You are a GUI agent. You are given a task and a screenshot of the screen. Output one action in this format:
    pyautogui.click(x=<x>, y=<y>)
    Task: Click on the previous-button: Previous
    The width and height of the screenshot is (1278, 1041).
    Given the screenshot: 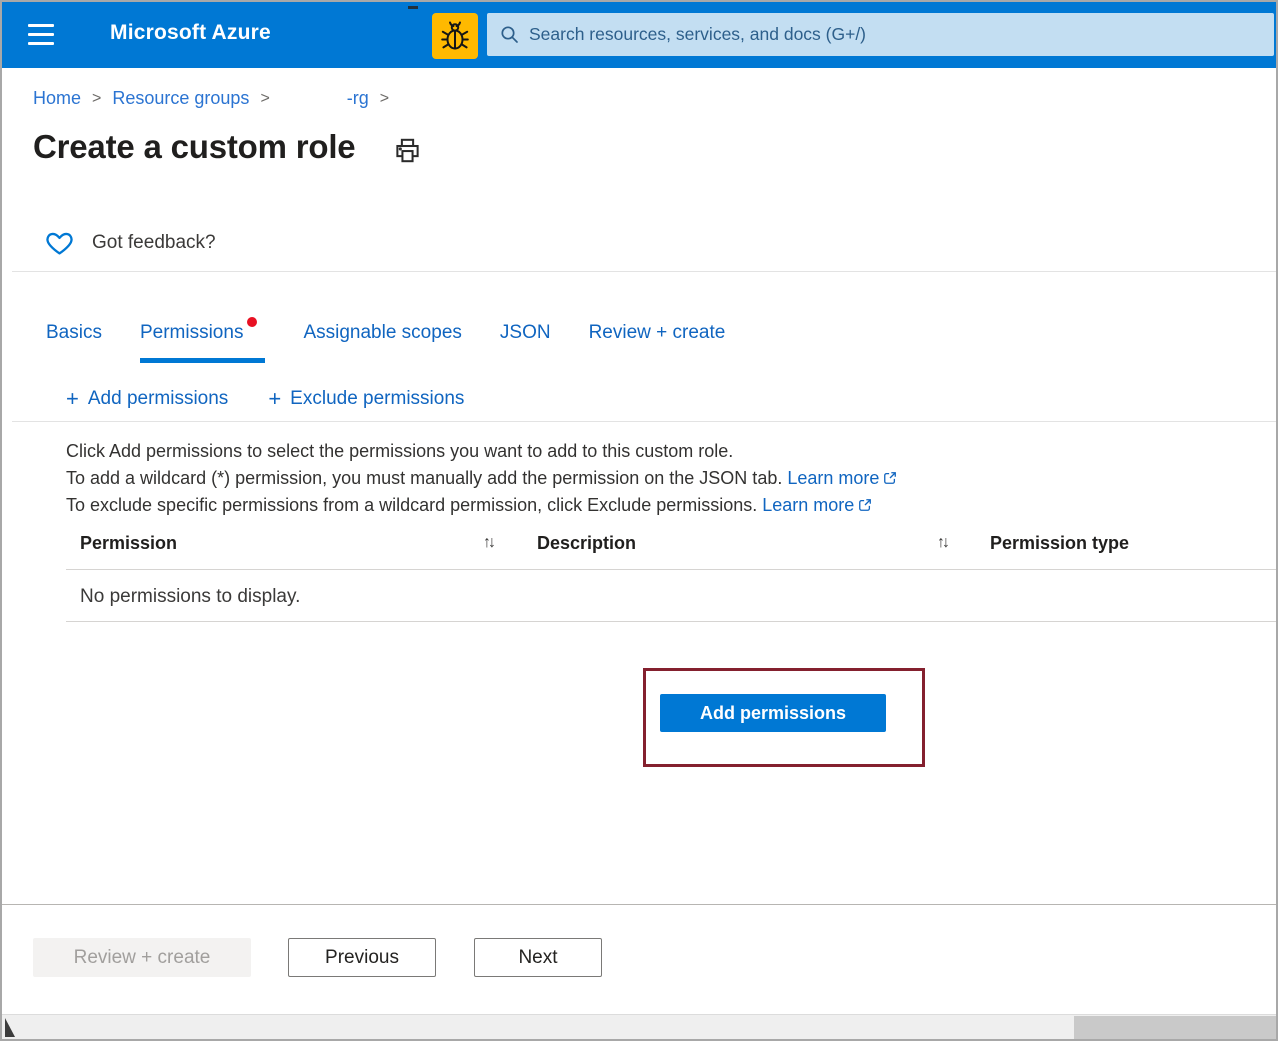 What is the action you would take?
    pyautogui.click(x=362, y=957)
    